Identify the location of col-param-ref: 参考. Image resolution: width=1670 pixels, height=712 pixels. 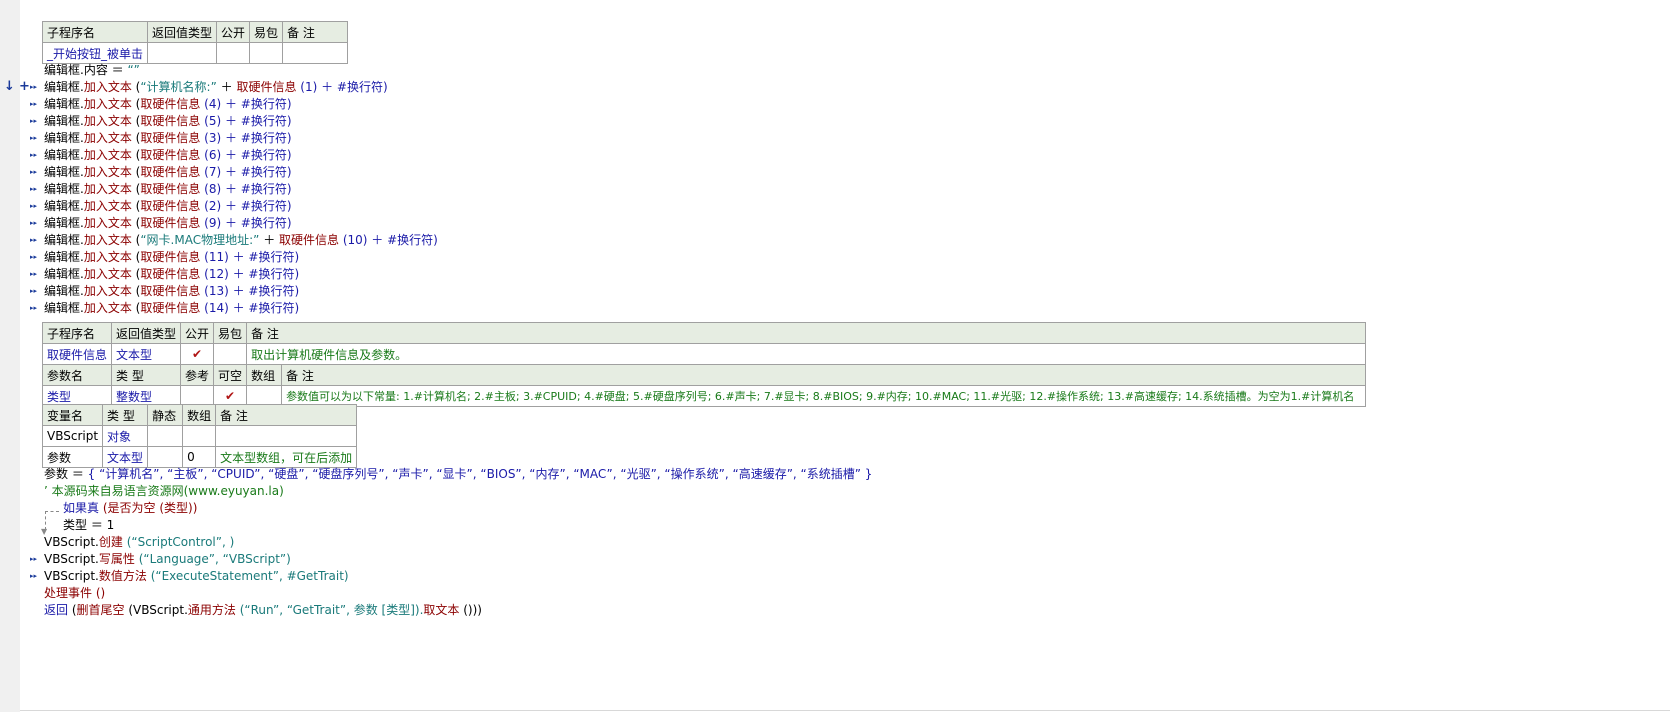
(197, 375).